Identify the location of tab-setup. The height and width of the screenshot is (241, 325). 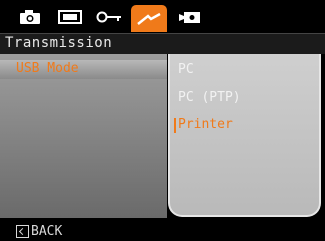
(149, 18).